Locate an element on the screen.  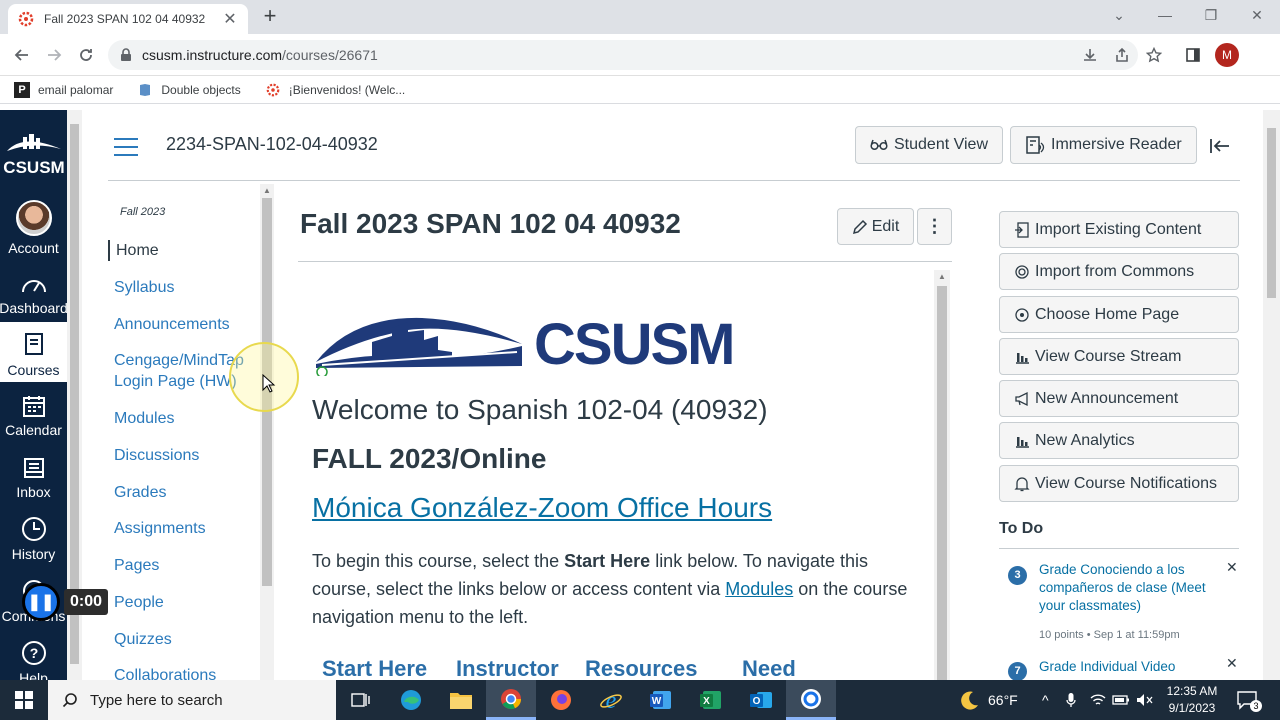
page-scrollbar is located at coordinates (1271, 395).